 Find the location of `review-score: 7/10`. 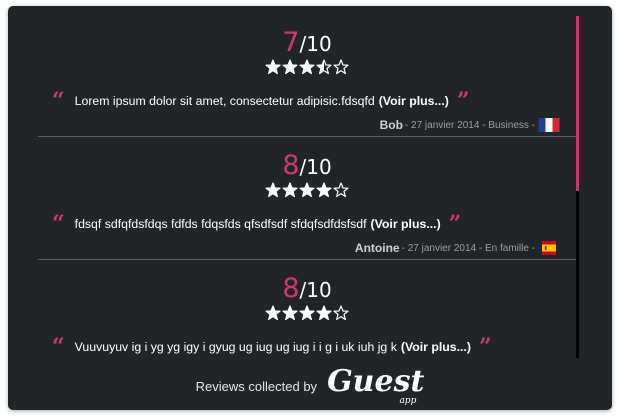

review-score: 7/10 is located at coordinates (307, 35).